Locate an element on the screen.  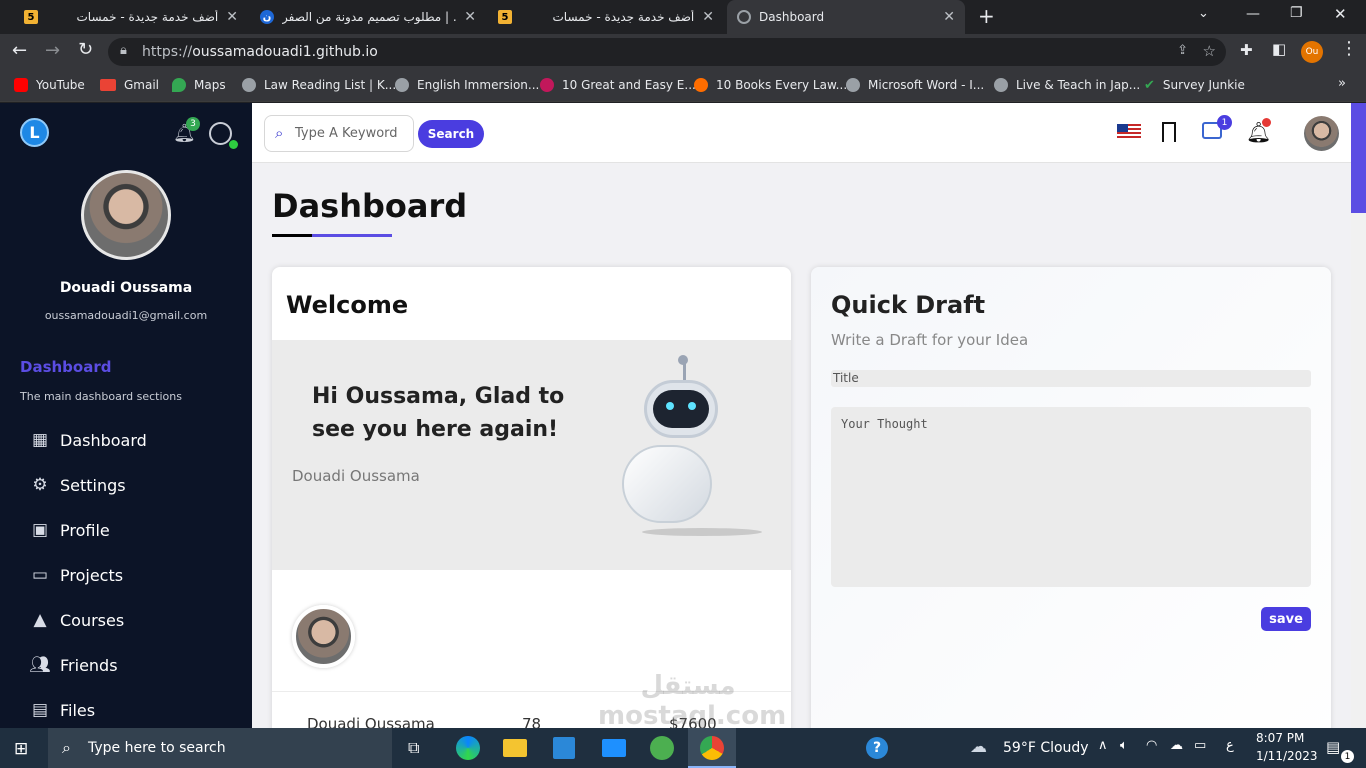
store-icon is located at coordinates (564, 748).